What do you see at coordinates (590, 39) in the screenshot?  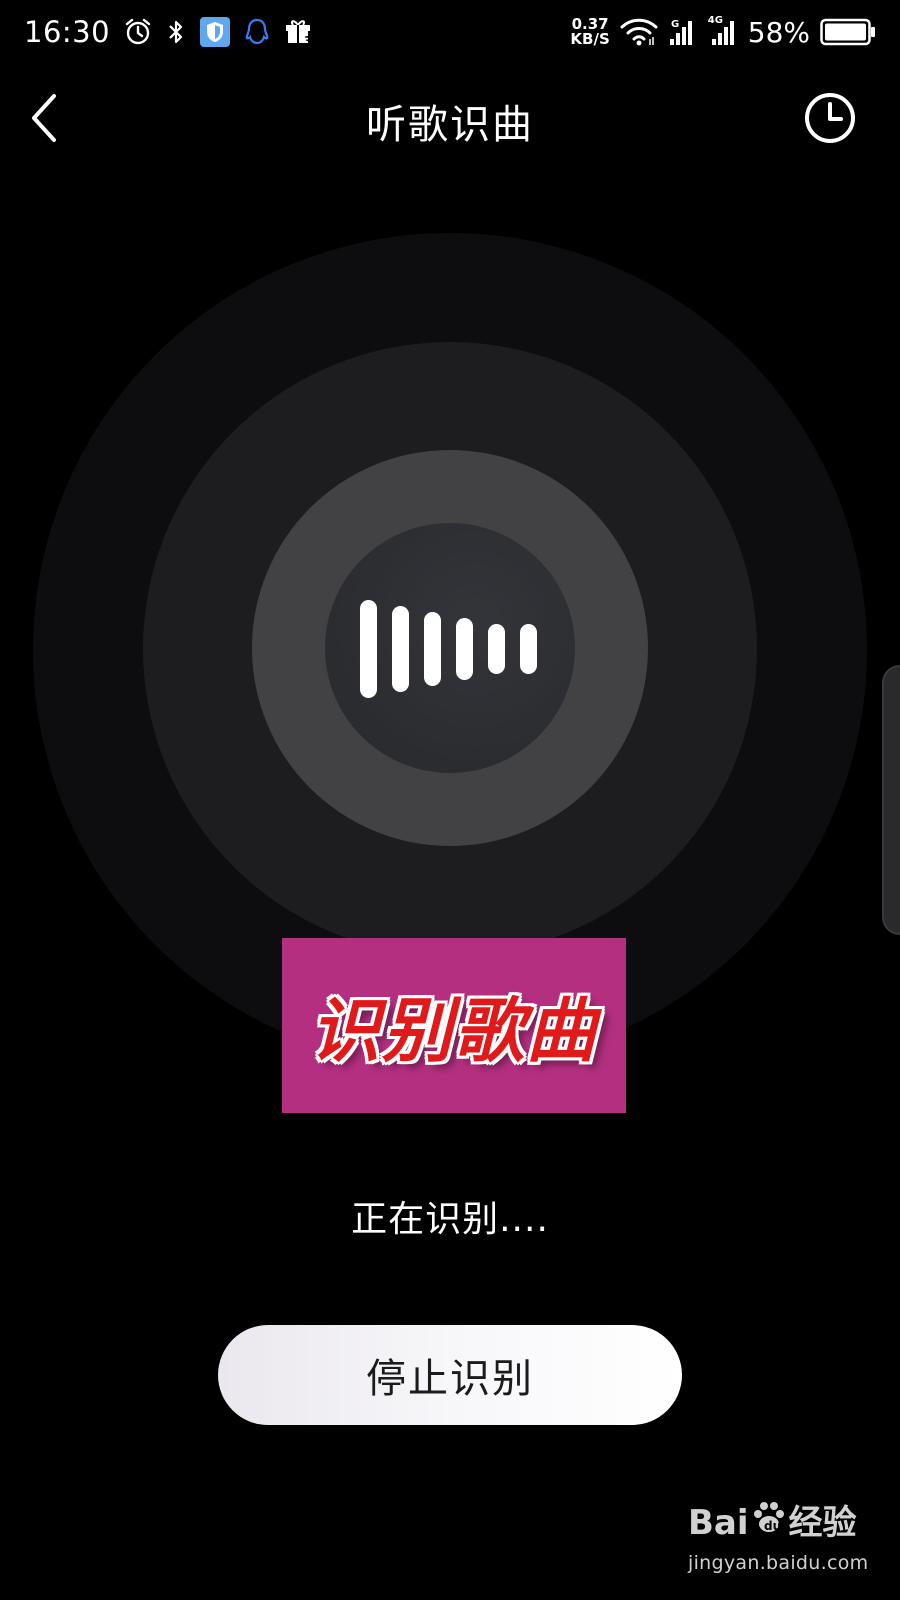 I see `network-speed-unit: KB/S` at bounding box center [590, 39].